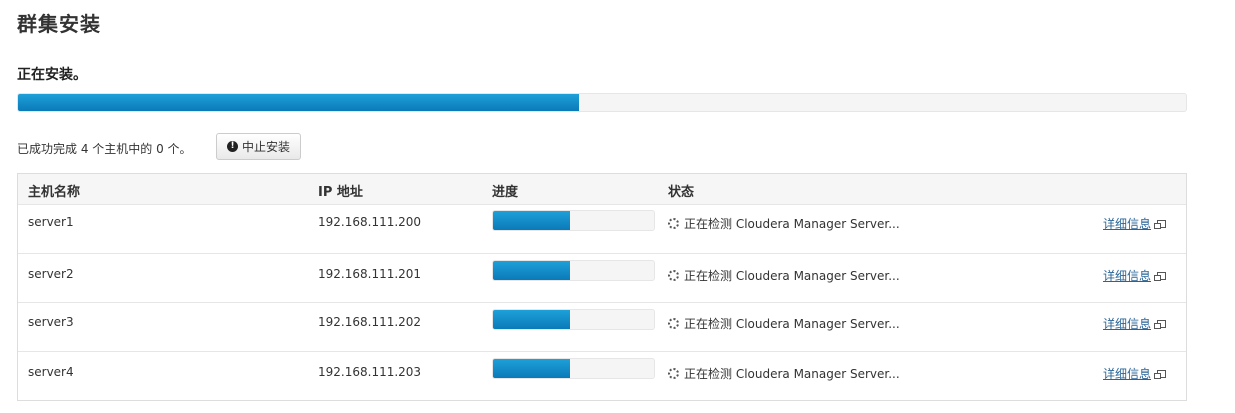 The width and height of the screenshot is (1235, 413). Describe the element at coordinates (370, 222) in the screenshot. I see `host-ip: 192.168.111.200` at that location.